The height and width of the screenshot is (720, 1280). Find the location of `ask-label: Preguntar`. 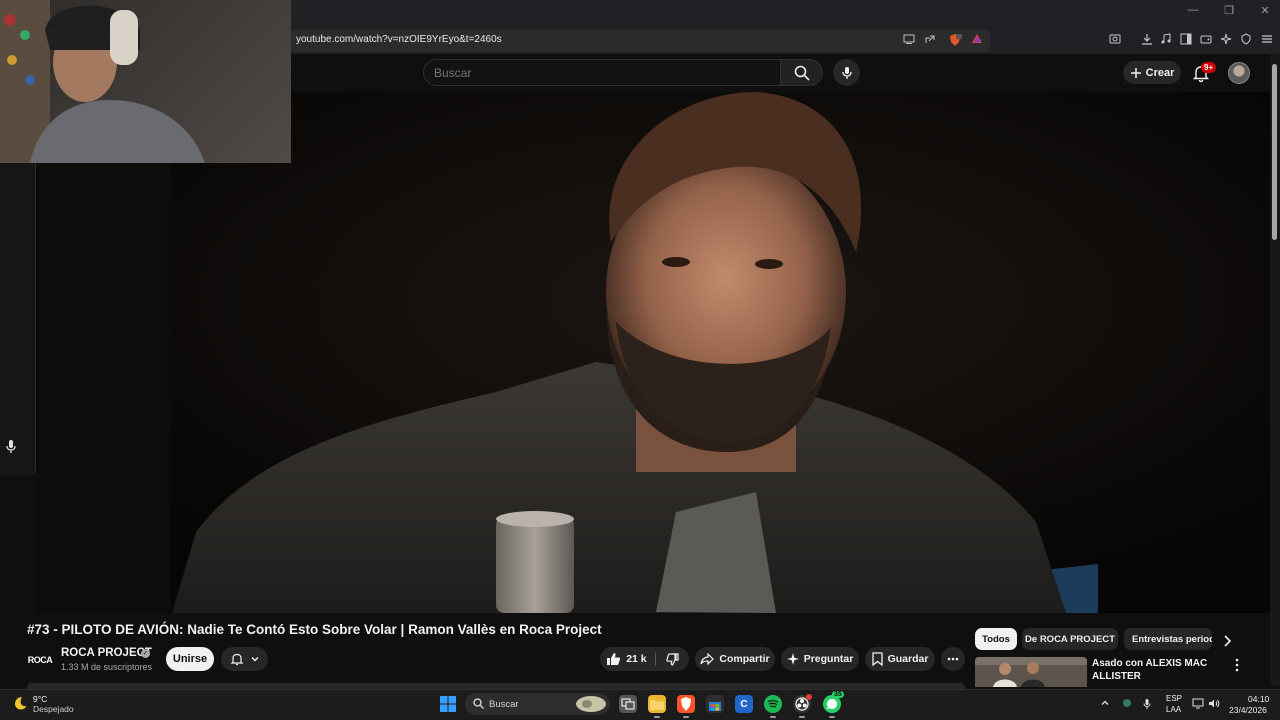

ask-label: Preguntar is located at coordinates (828, 659).